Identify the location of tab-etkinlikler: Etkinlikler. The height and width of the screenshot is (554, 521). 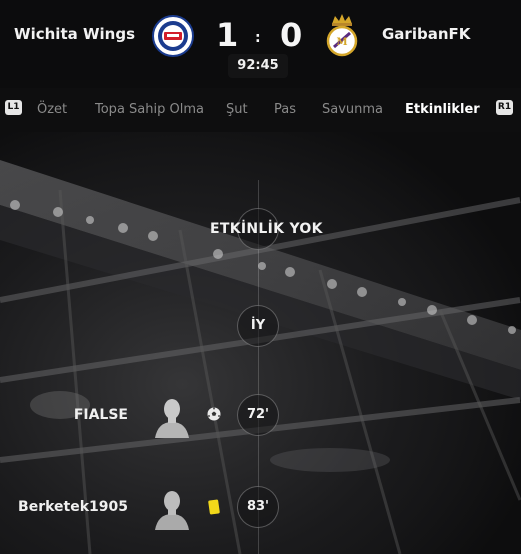
(442, 109).